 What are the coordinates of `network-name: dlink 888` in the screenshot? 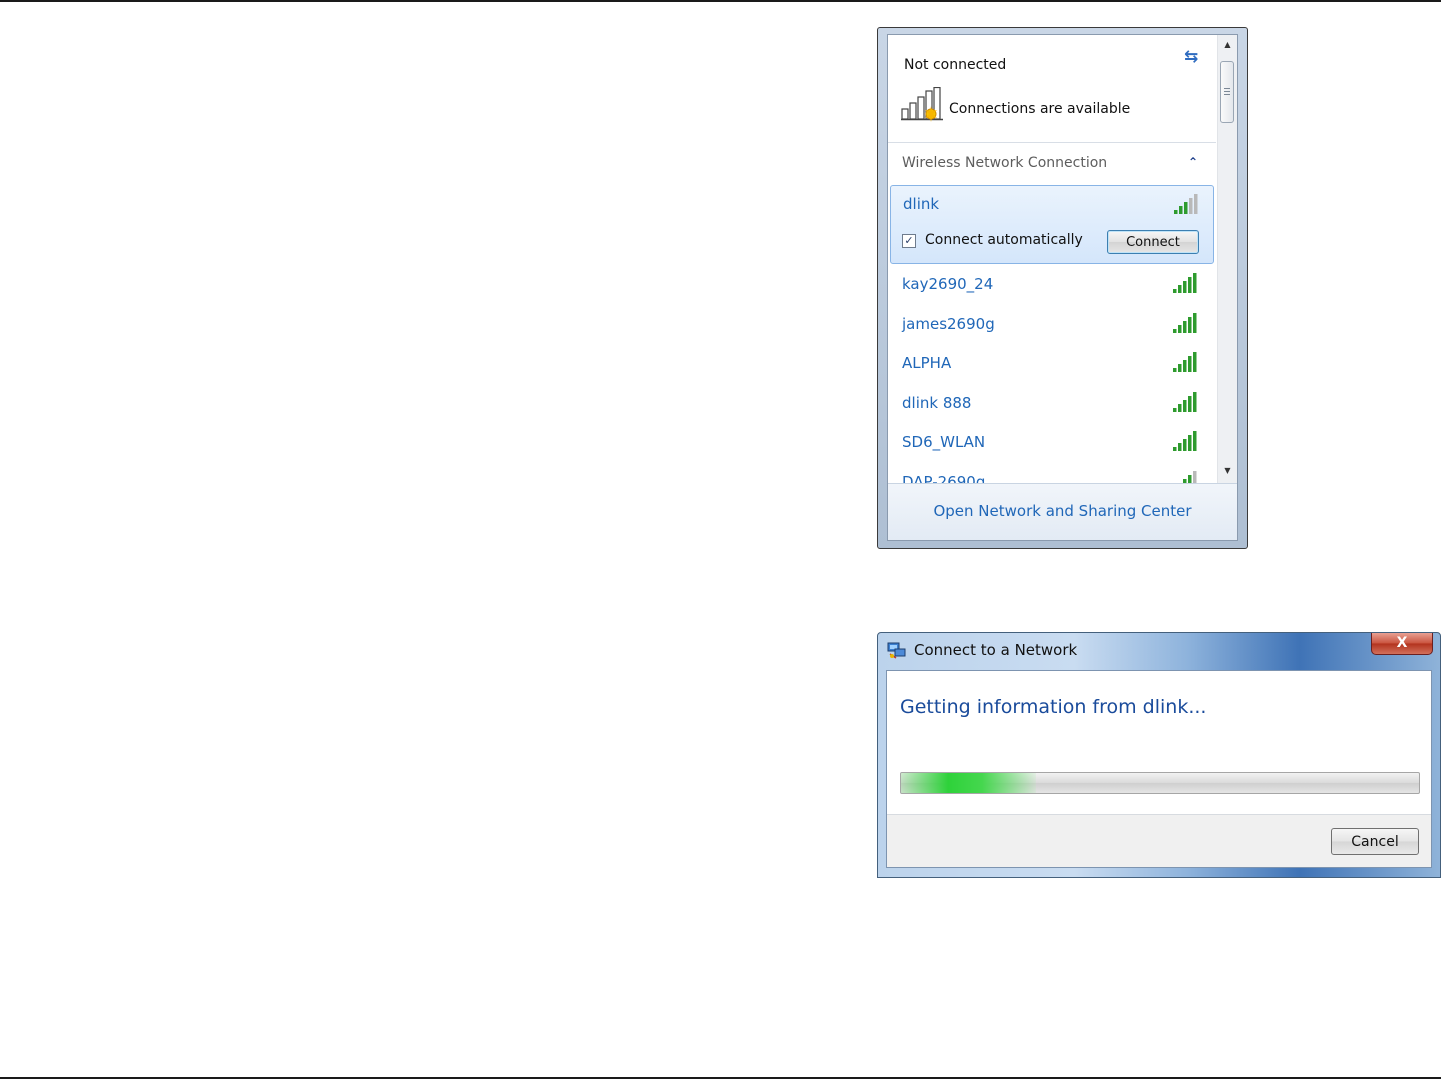 It's located at (937, 402).